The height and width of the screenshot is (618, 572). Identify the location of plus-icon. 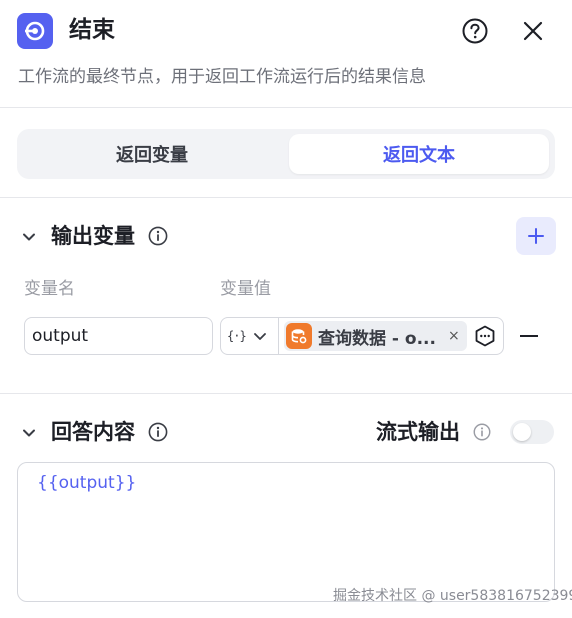
(536, 236).